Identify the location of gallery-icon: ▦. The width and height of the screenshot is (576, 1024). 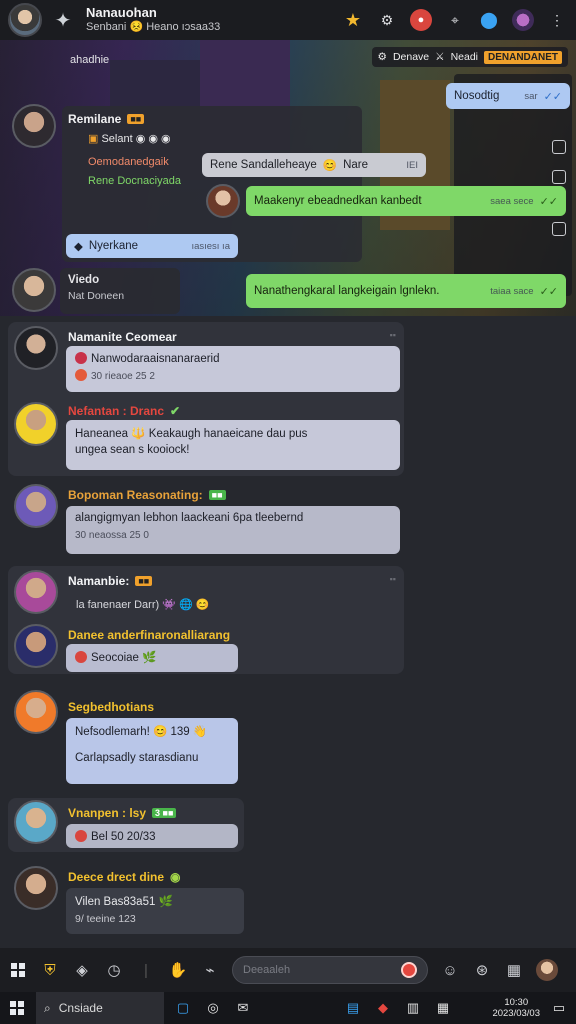
(514, 970).